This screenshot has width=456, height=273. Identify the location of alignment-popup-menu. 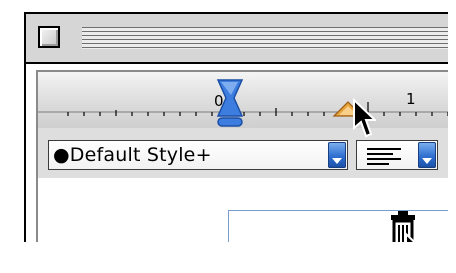
(397, 155).